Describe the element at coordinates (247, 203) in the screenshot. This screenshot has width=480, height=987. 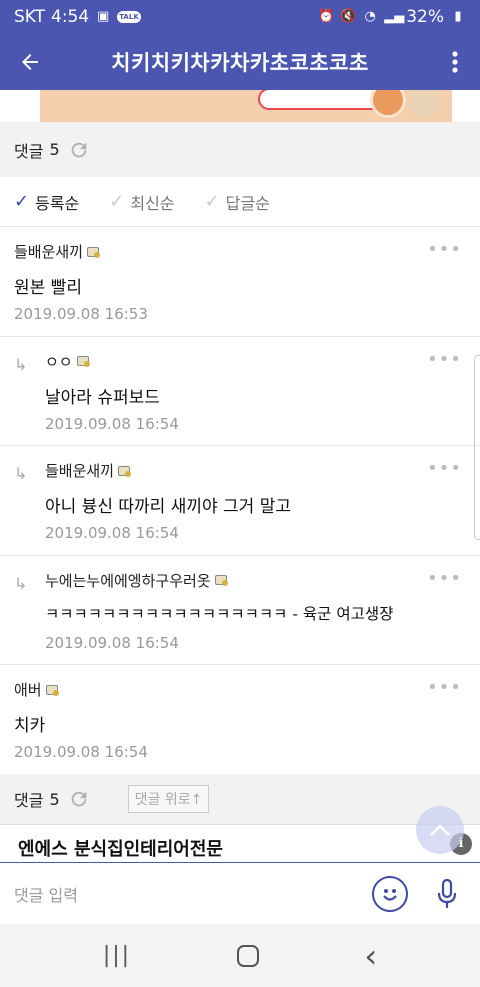
I see `sort-label: 답글순` at that location.